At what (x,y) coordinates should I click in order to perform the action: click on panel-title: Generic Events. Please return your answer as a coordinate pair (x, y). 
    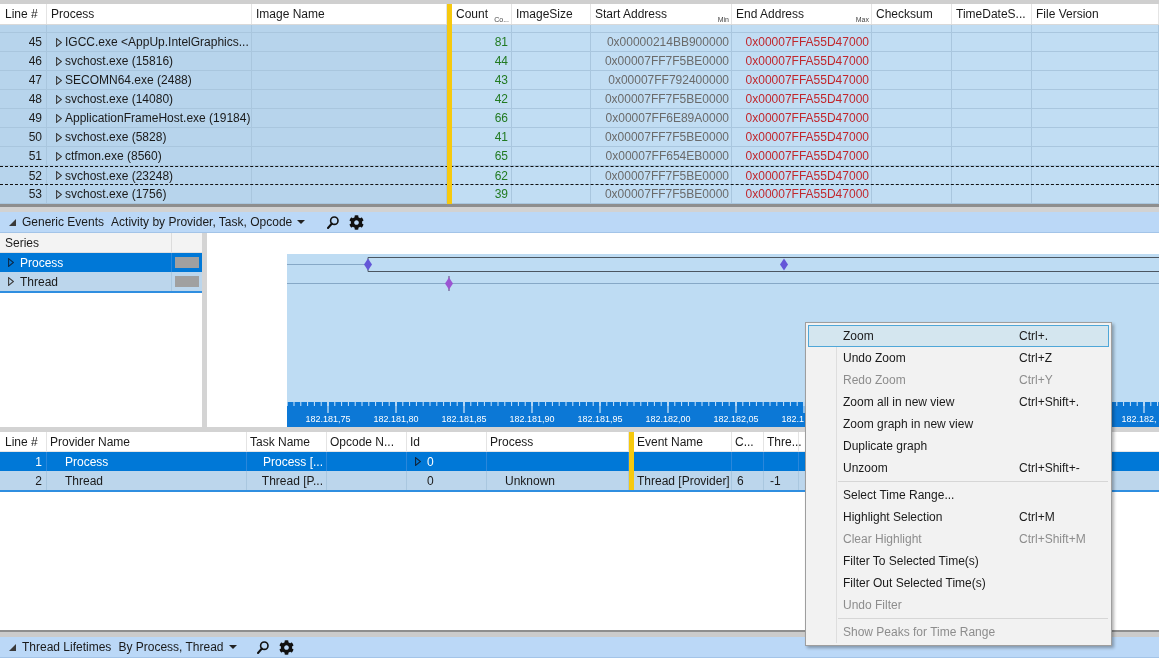
    Looking at the image, I should click on (63, 222).